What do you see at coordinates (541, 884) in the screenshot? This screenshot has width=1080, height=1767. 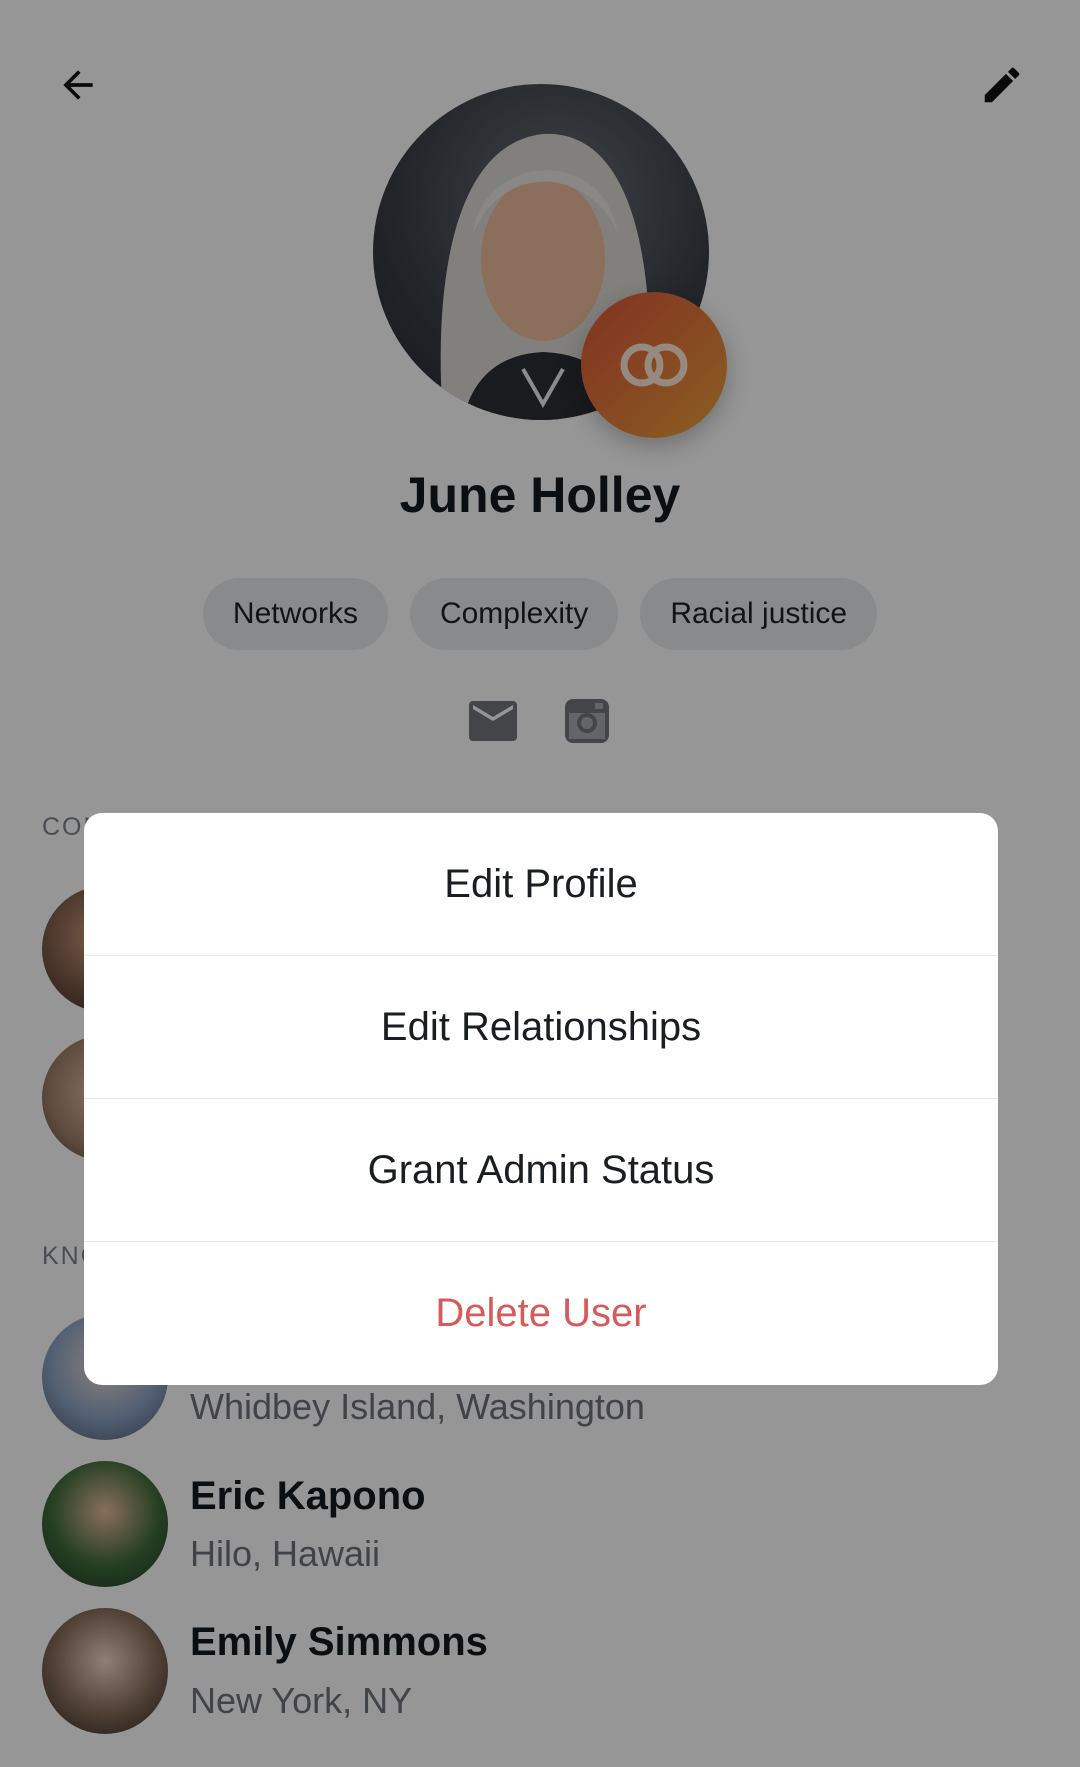 I see `edit-profile-option: Edit Profile` at bounding box center [541, 884].